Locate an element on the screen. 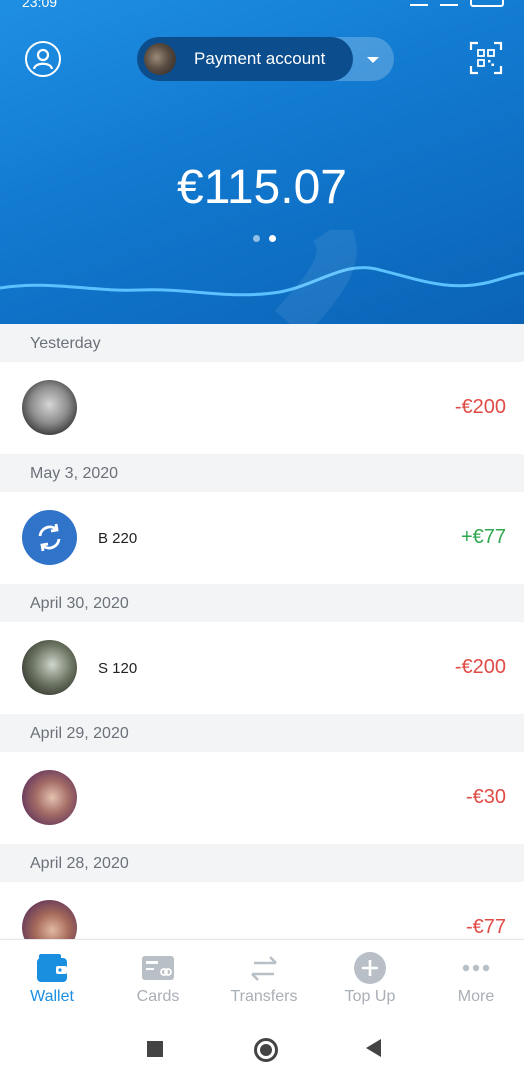 This screenshot has height=1080, width=524. transaction-row: -€30 is located at coordinates (262, 798).